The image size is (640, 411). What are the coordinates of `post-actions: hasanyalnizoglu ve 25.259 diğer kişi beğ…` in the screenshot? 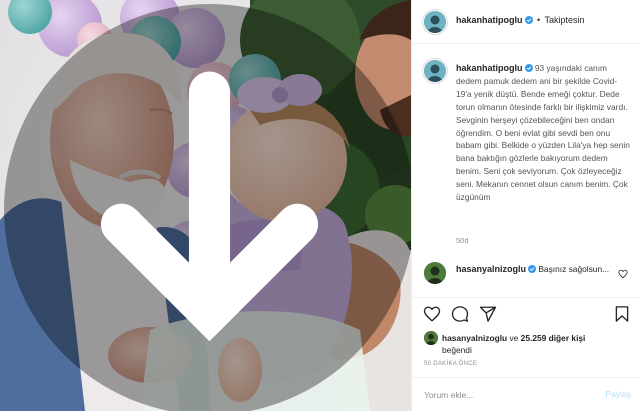 It's located at (526, 337).